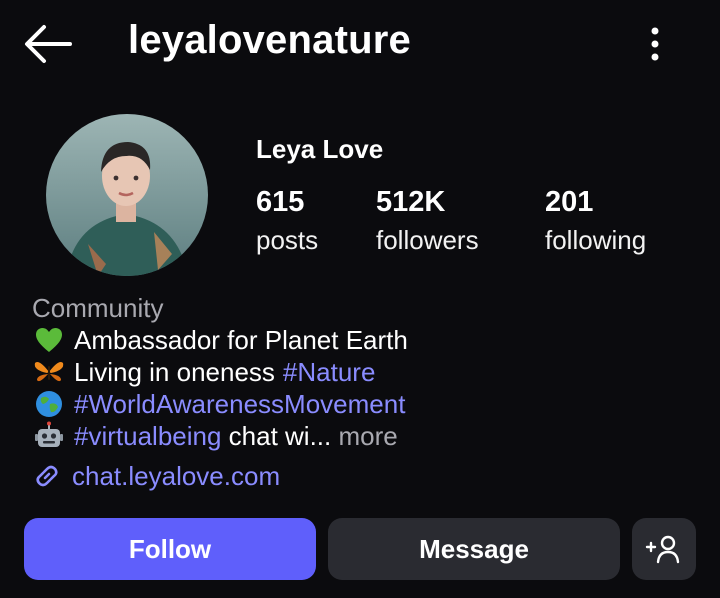 This screenshot has width=720, height=598. What do you see at coordinates (427, 240) in the screenshot?
I see `followers-label: followers` at bounding box center [427, 240].